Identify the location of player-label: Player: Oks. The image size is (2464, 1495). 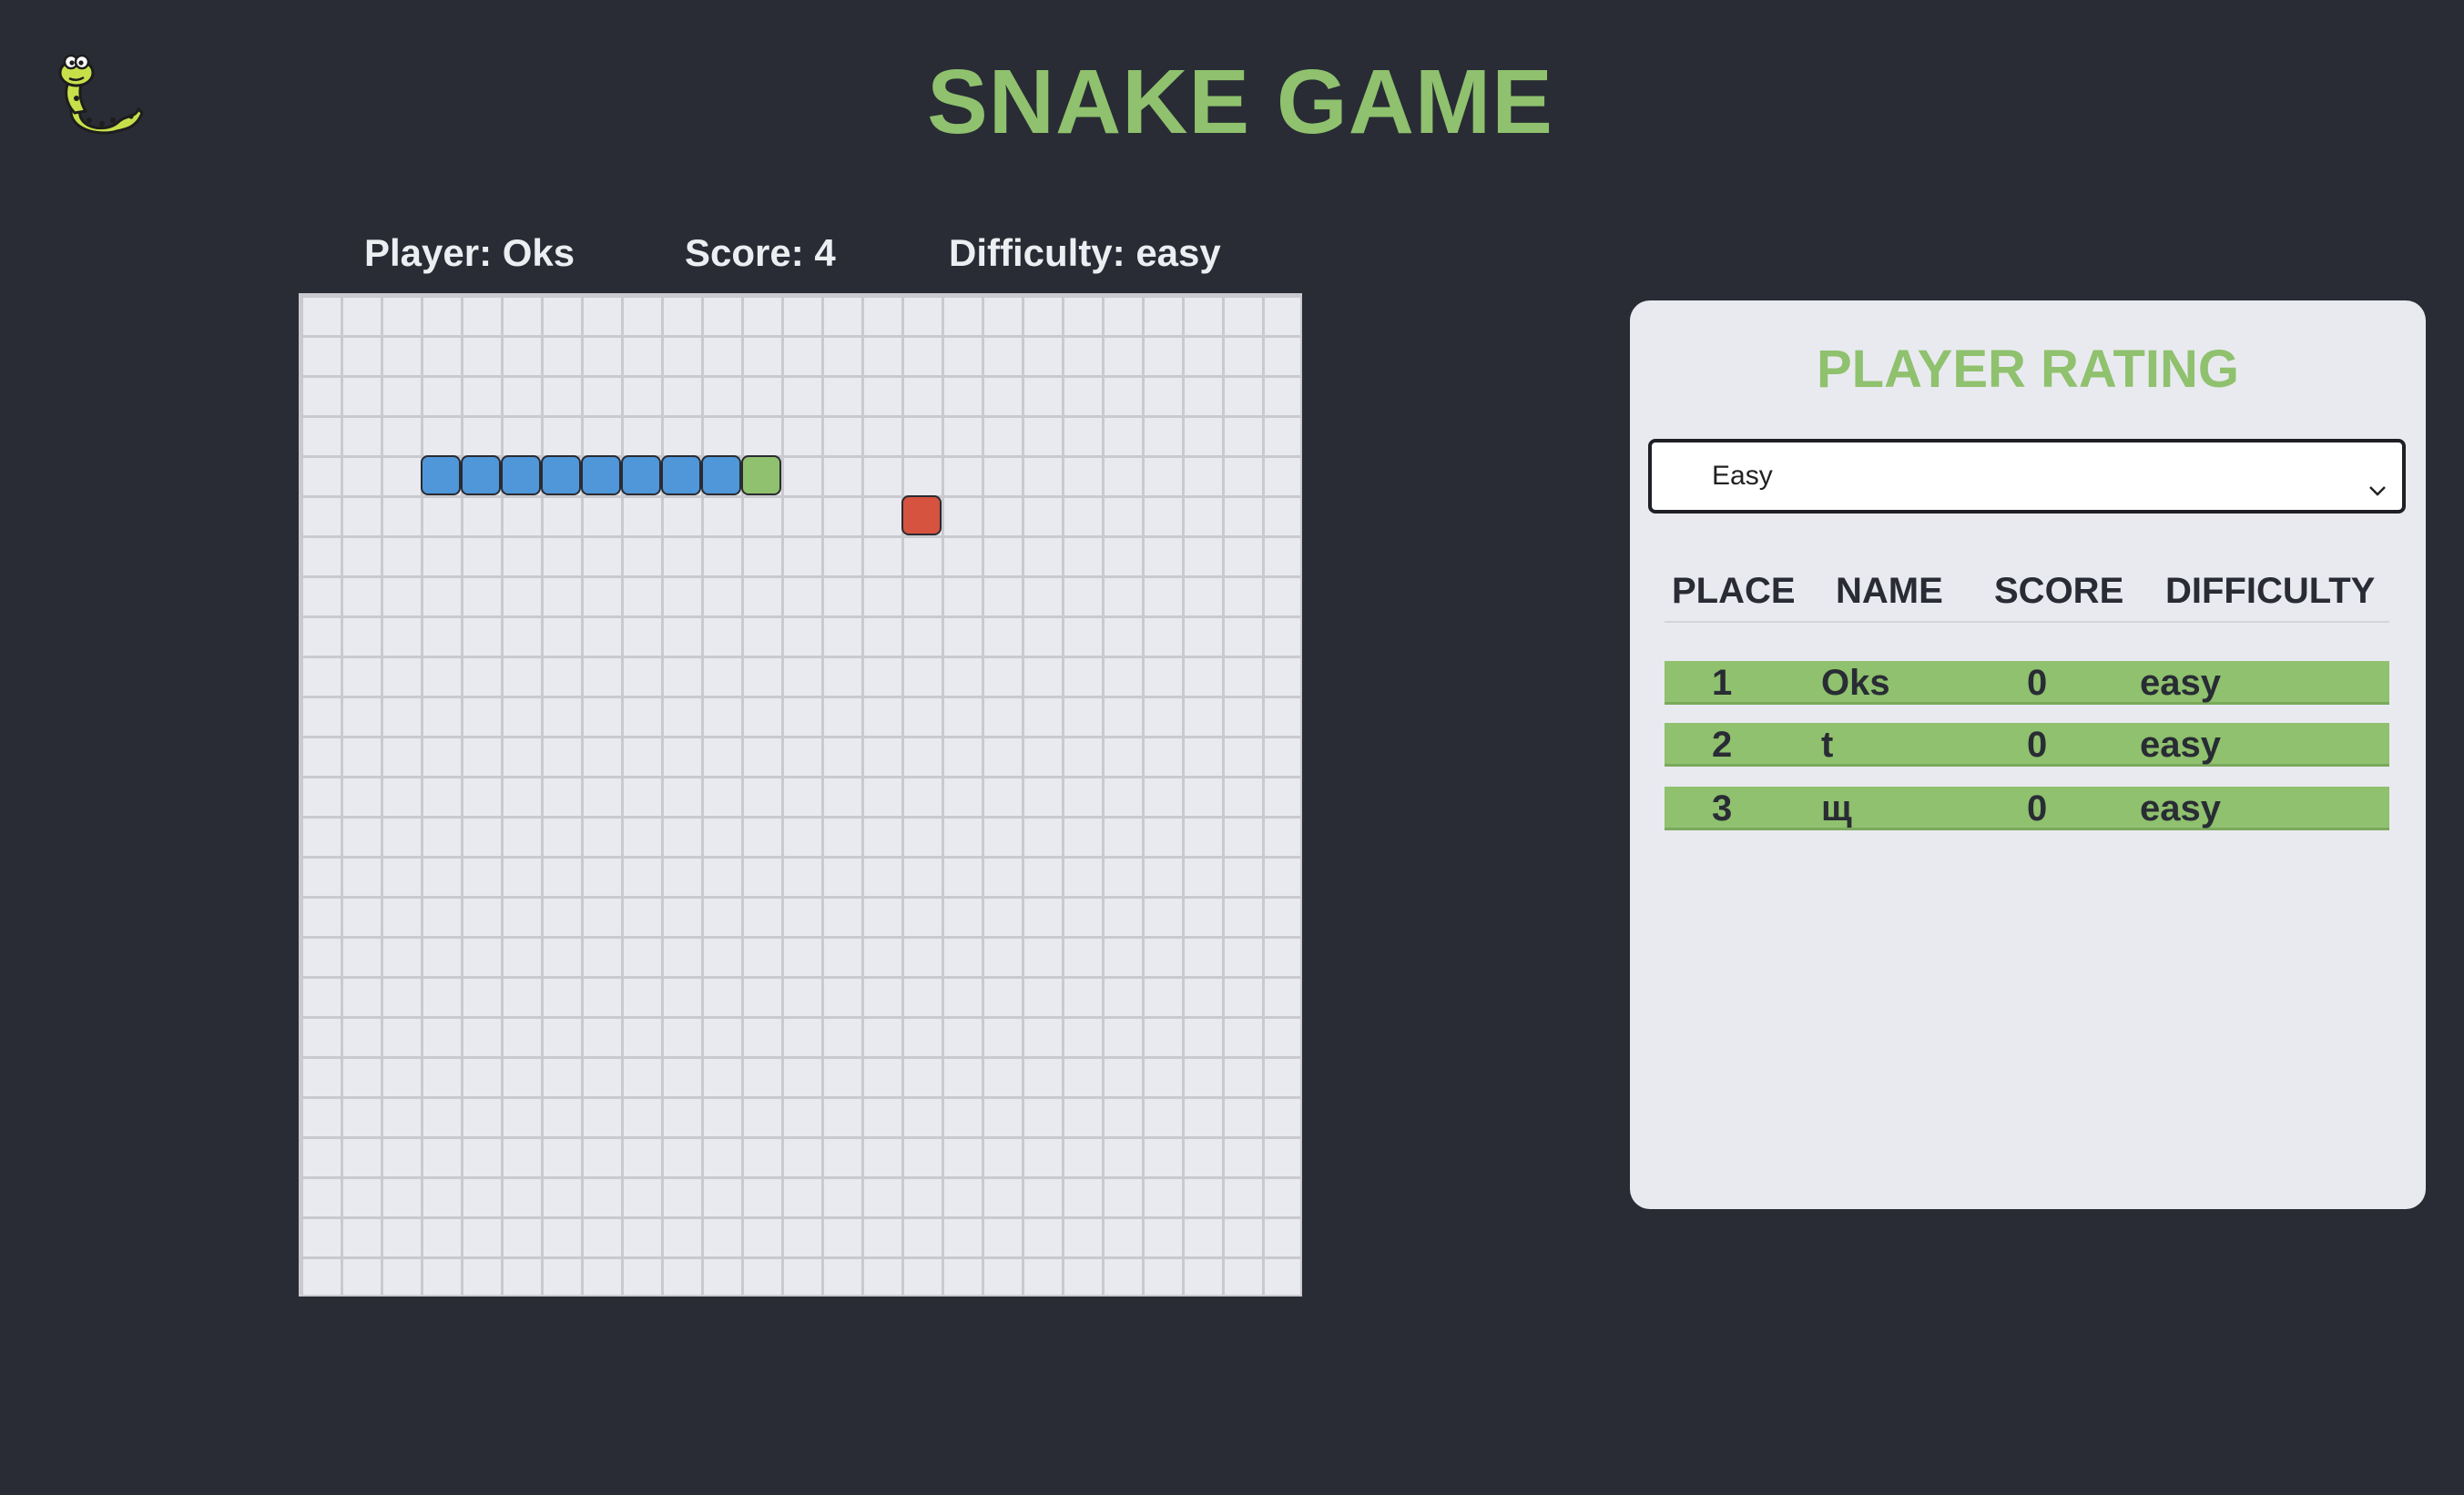
(470, 252).